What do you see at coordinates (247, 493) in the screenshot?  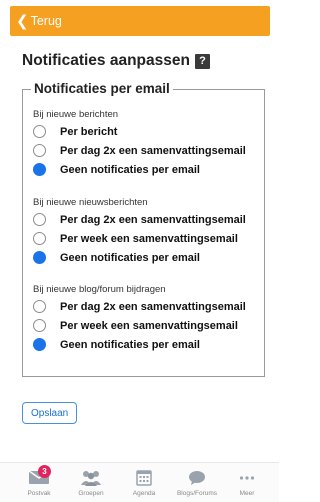 I see `tab-label: Meer` at bounding box center [247, 493].